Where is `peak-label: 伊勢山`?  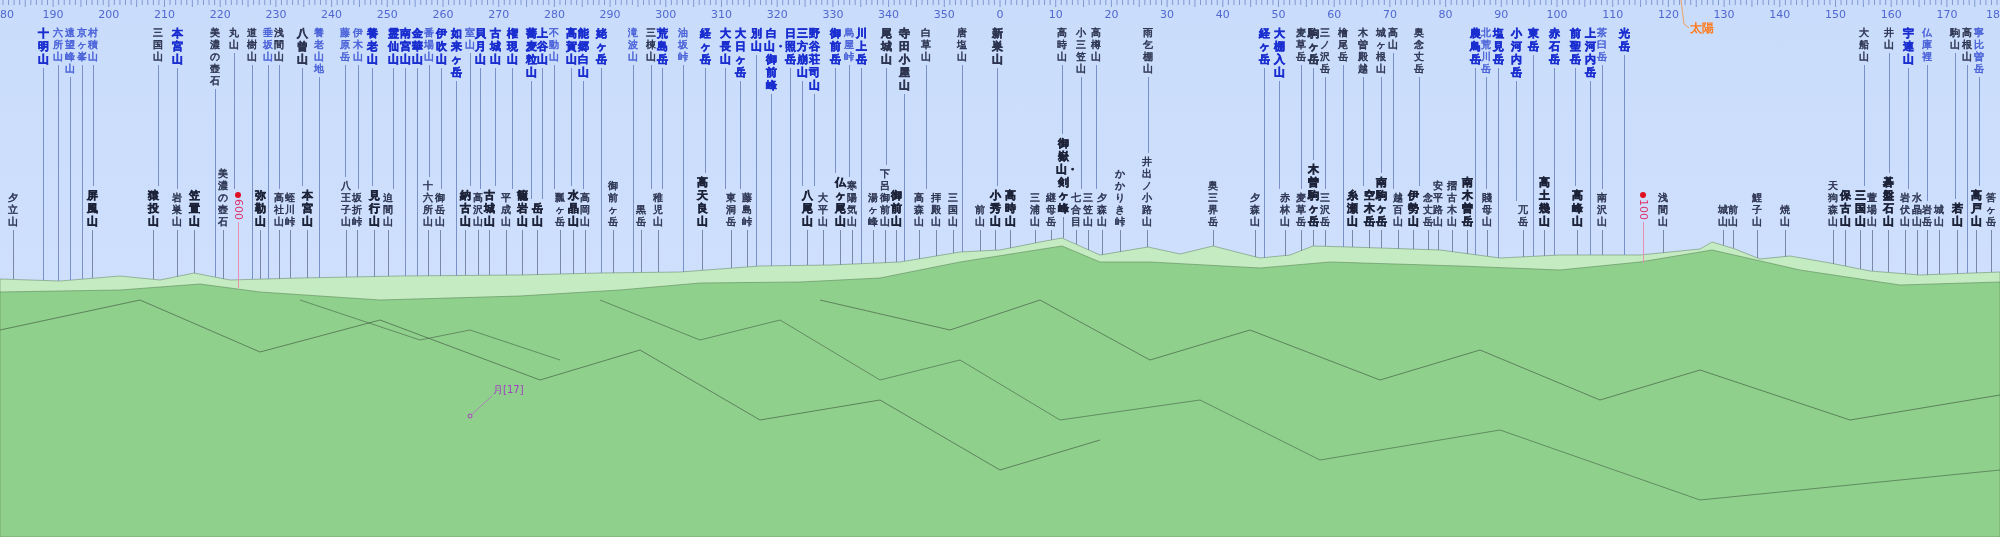 peak-label: 伊勢山 is located at coordinates (1413, 208).